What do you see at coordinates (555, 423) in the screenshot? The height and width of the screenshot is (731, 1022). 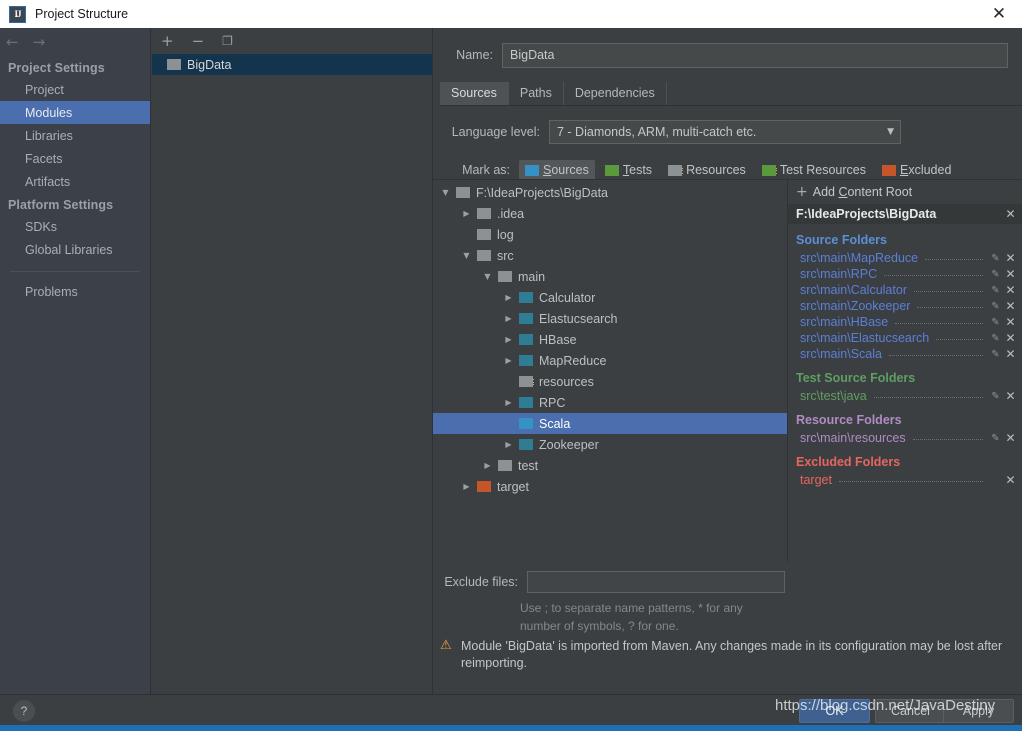 I see `tree-row-label: Scala` at bounding box center [555, 423].